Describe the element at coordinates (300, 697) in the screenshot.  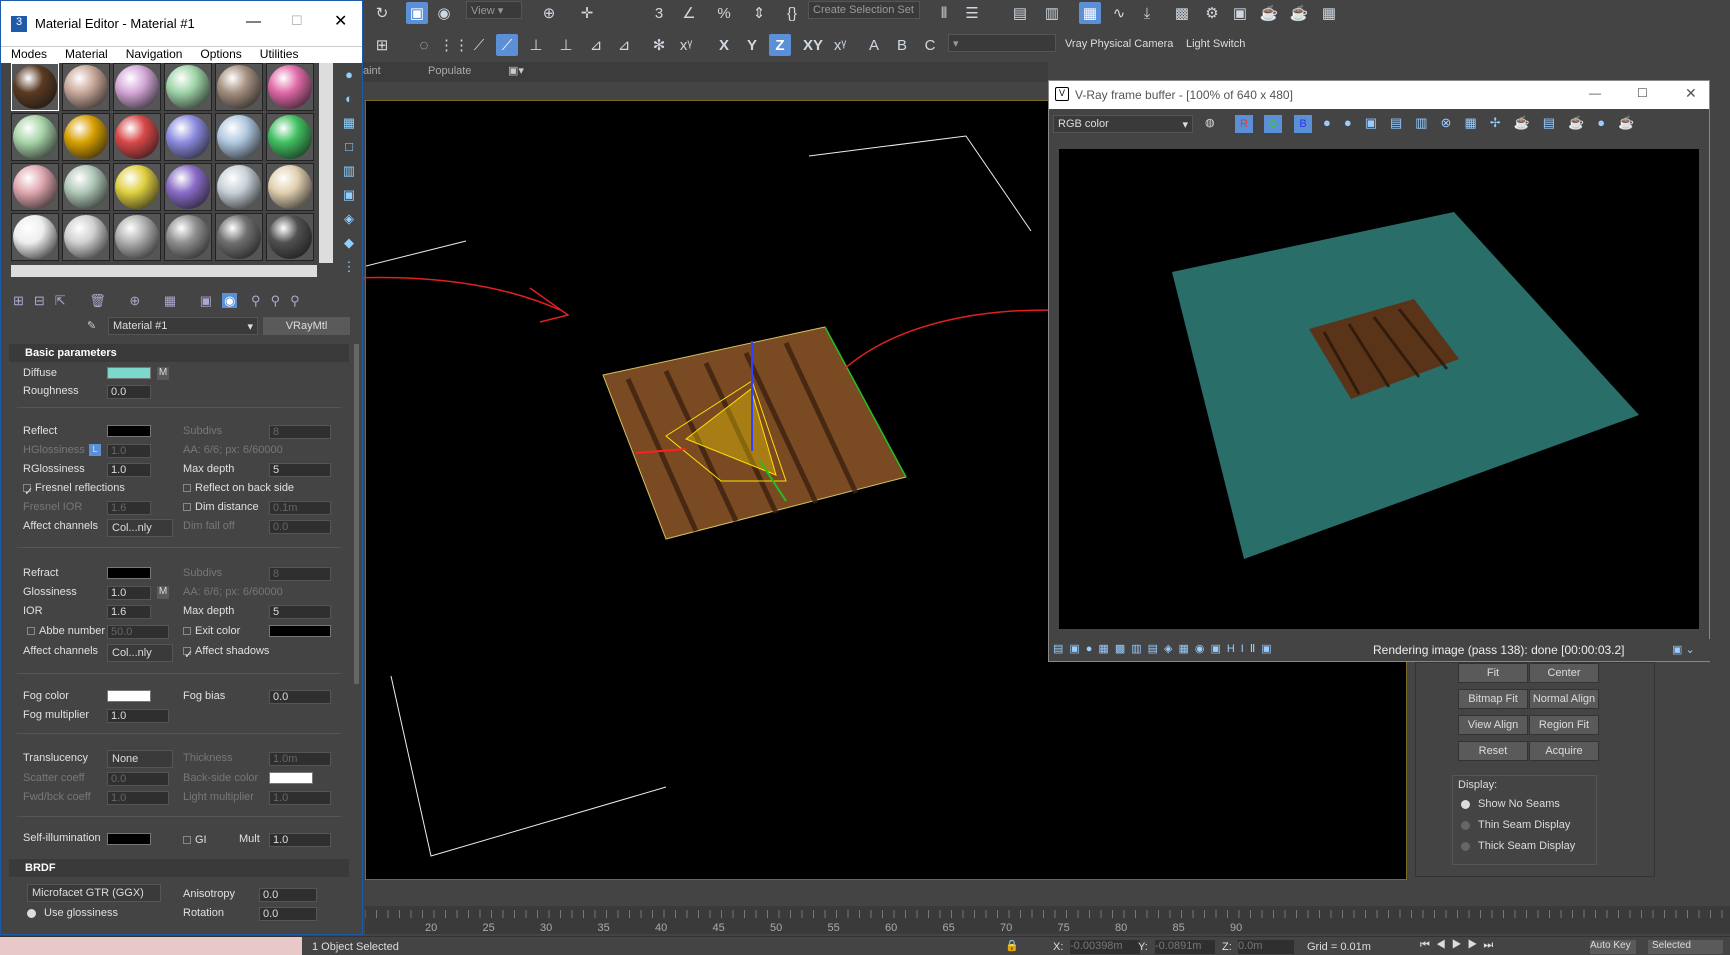
I see `fog-bias-spinner: 0.0` at that location.